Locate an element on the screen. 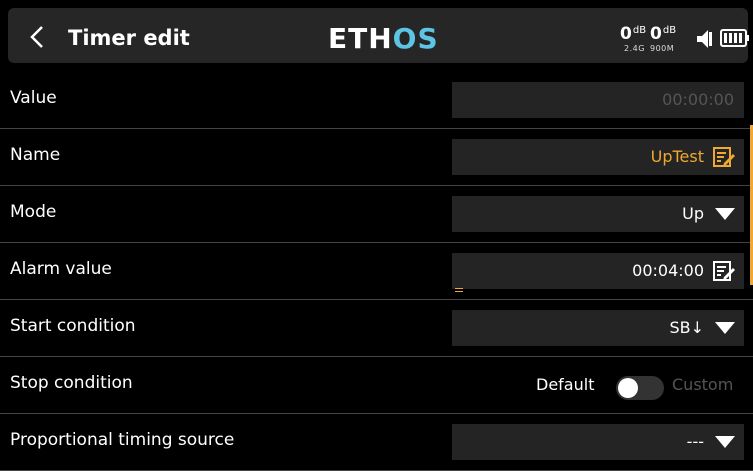  battery-icon is located at coordinates (734, 38).